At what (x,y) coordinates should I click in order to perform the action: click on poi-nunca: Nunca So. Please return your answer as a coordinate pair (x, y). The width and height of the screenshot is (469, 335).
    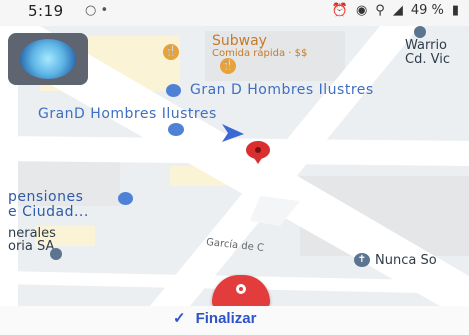
    Looking at the image, I should click on (406, 260).